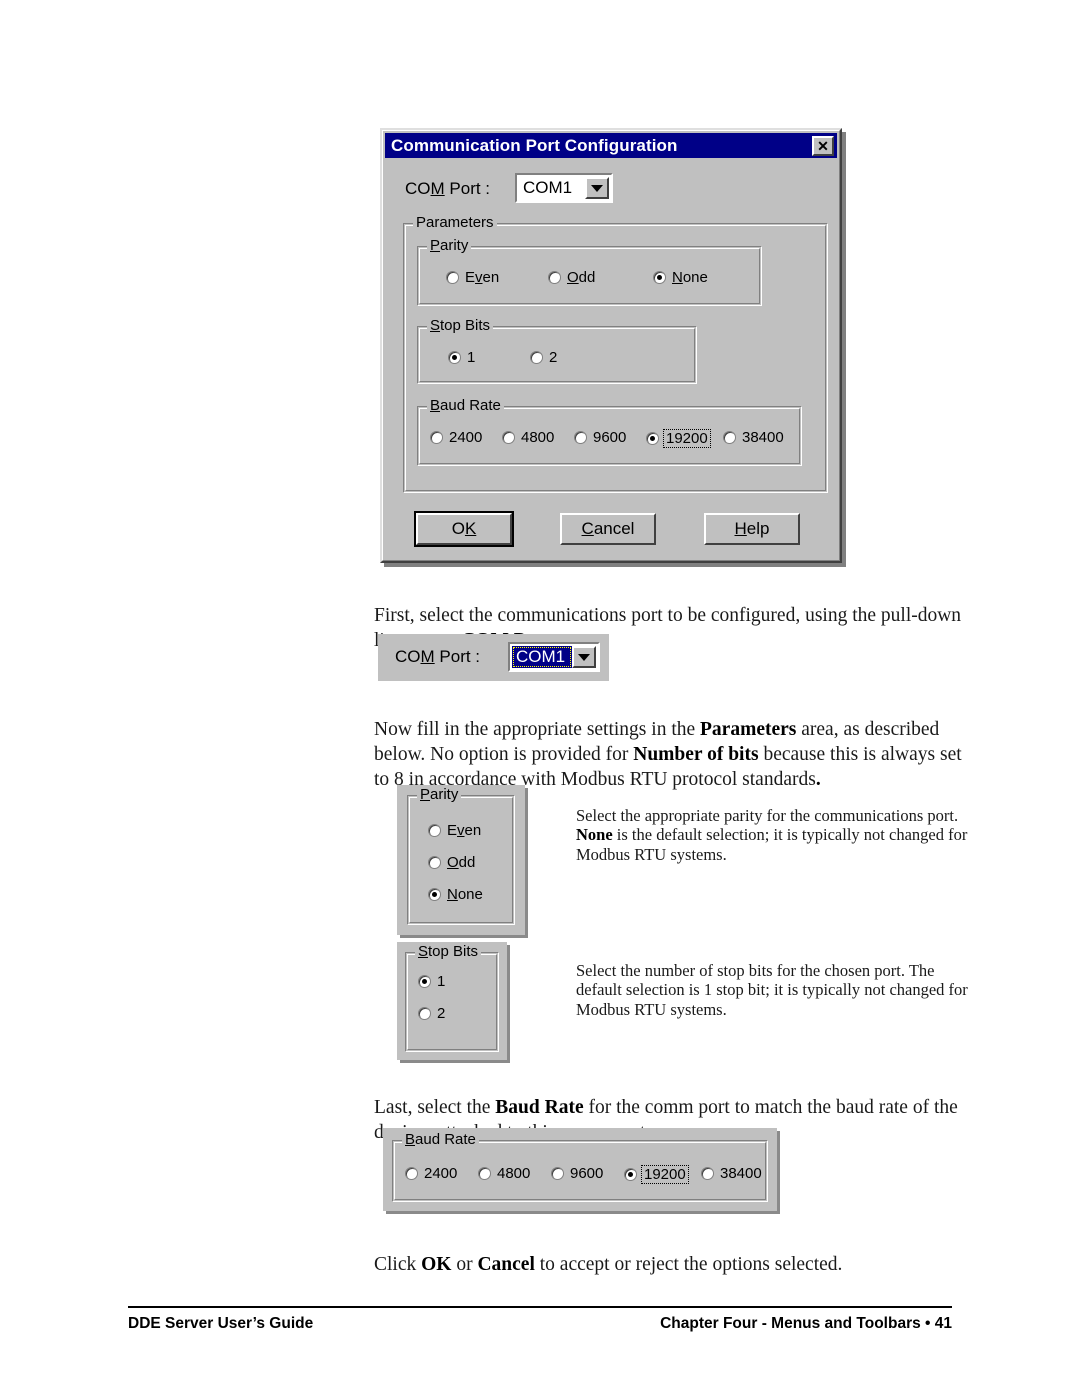 This screenshot has width=1080, height=1397. What do you see at coordinates (439, 794) in the screenshot?
I see `parity-detail-group-label: Parity` at bounding box center [439, 794].